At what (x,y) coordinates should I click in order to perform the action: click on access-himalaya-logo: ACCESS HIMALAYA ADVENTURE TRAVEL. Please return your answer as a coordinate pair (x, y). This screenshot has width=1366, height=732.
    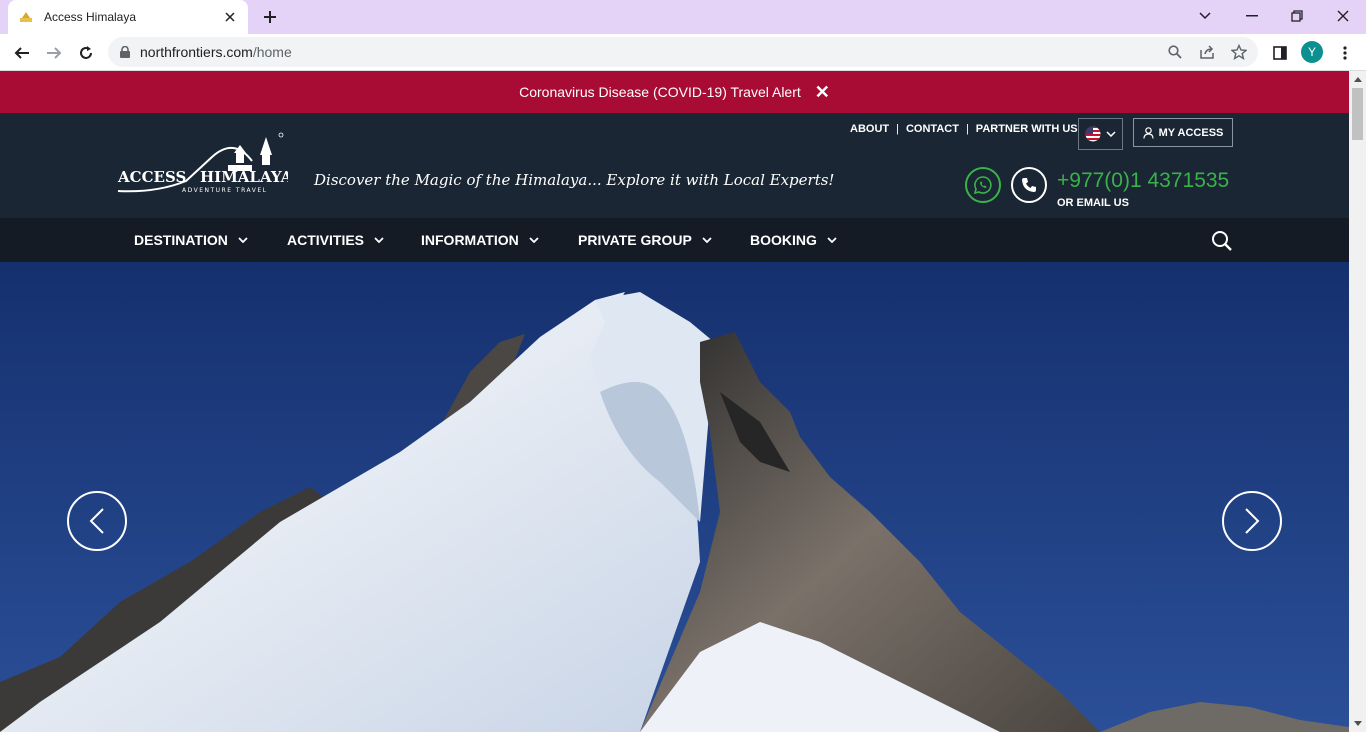
    Looking at the image, I should click on (204, 165).